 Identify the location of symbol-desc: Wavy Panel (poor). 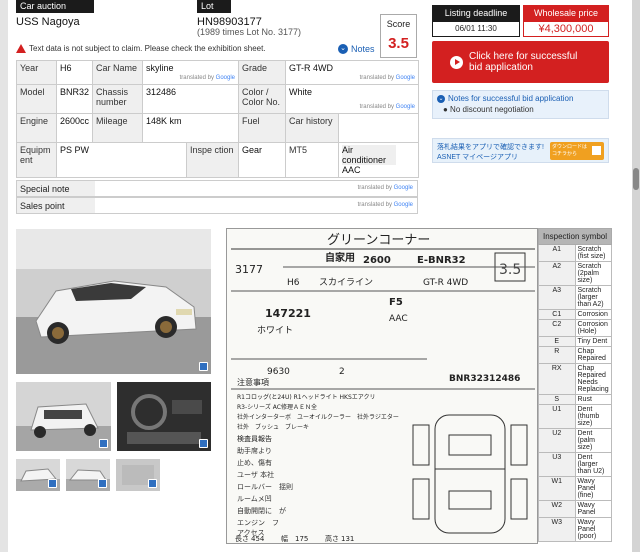
(593, 529).